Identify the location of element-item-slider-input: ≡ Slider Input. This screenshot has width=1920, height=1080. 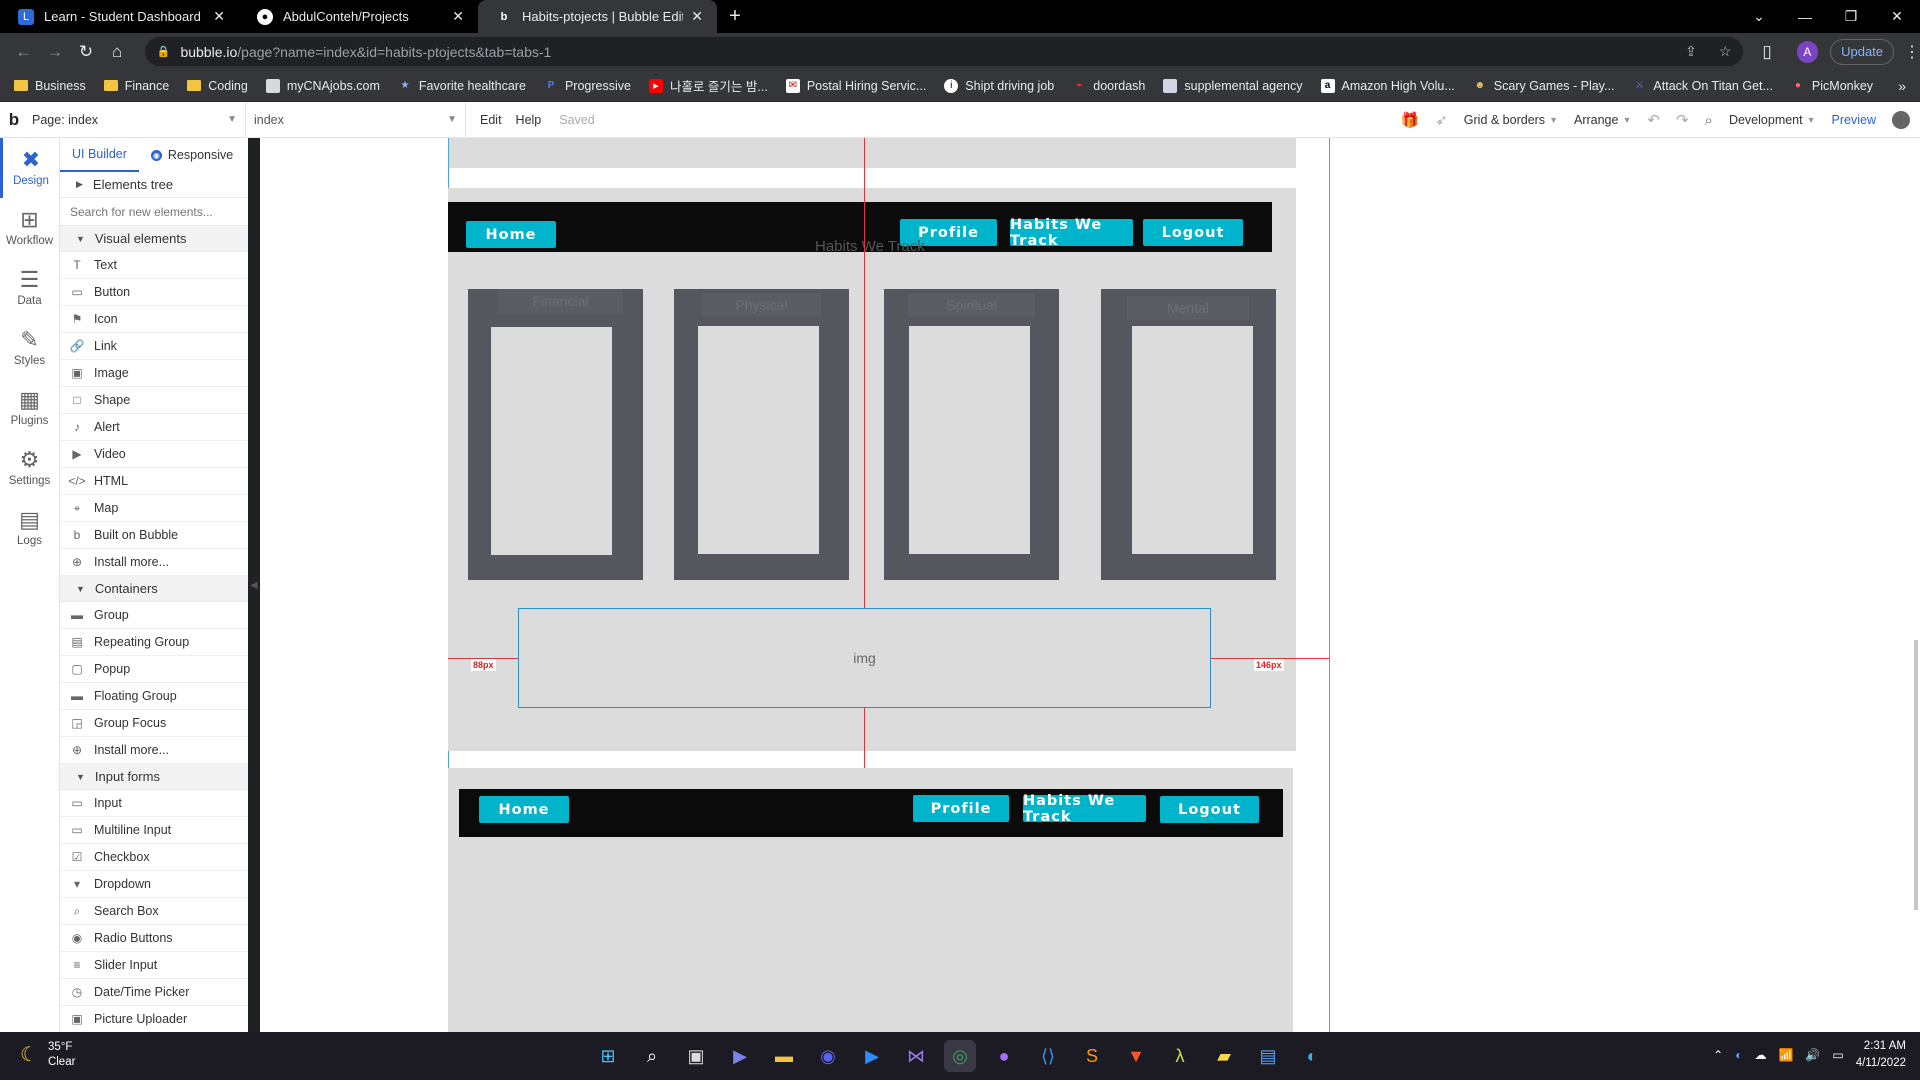
(154, 965).